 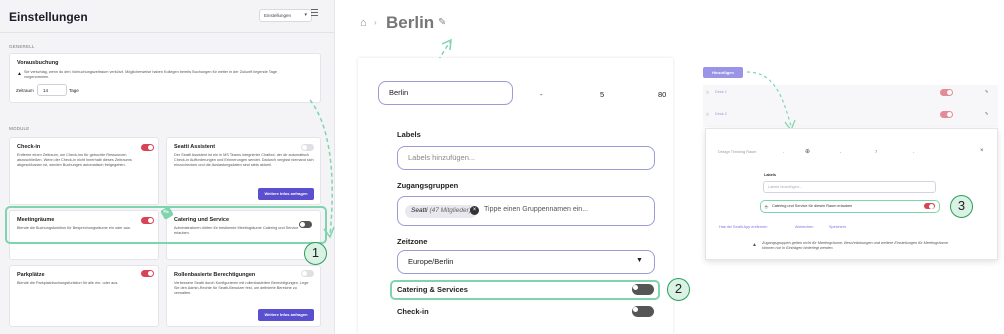 I want to click on step-badge-3: 3, so click(x=961, y=206).